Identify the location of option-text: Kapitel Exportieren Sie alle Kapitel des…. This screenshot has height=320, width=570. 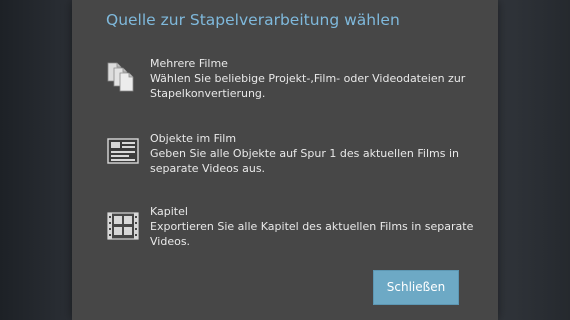
(316, 226).